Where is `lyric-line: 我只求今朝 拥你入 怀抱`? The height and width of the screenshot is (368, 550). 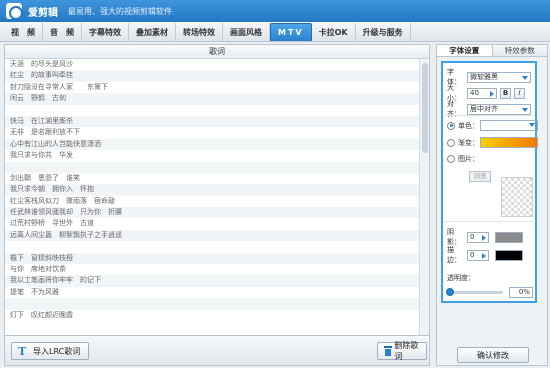
lyric-line: 我只求今朝 拥你入 怀抱 is located at coordinates (212, 190).